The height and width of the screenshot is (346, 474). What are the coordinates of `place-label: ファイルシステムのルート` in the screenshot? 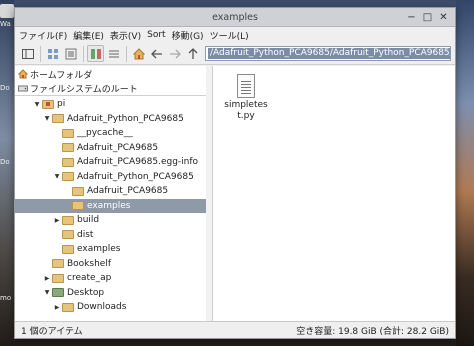 It's located at (84, 89).